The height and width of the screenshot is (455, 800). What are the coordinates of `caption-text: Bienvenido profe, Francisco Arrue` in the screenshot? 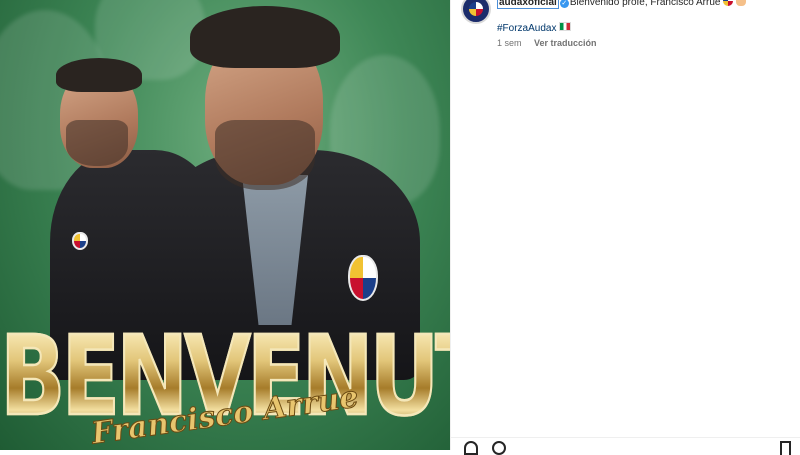 It's located at (645, 4).